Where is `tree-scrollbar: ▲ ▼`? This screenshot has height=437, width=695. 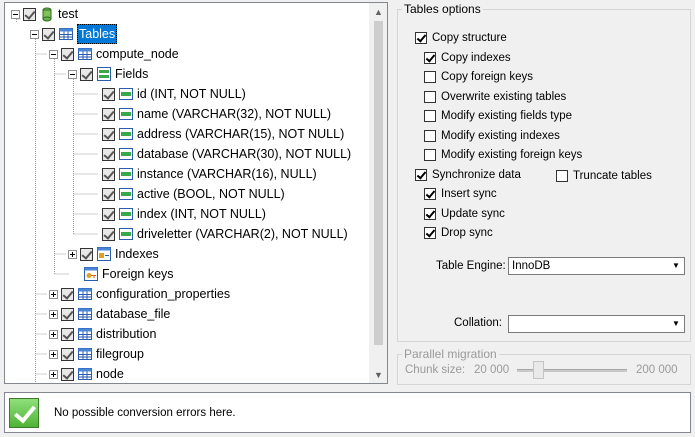 tree-scrollbar: ▲ ▼ is located at coordinates (378, 193).